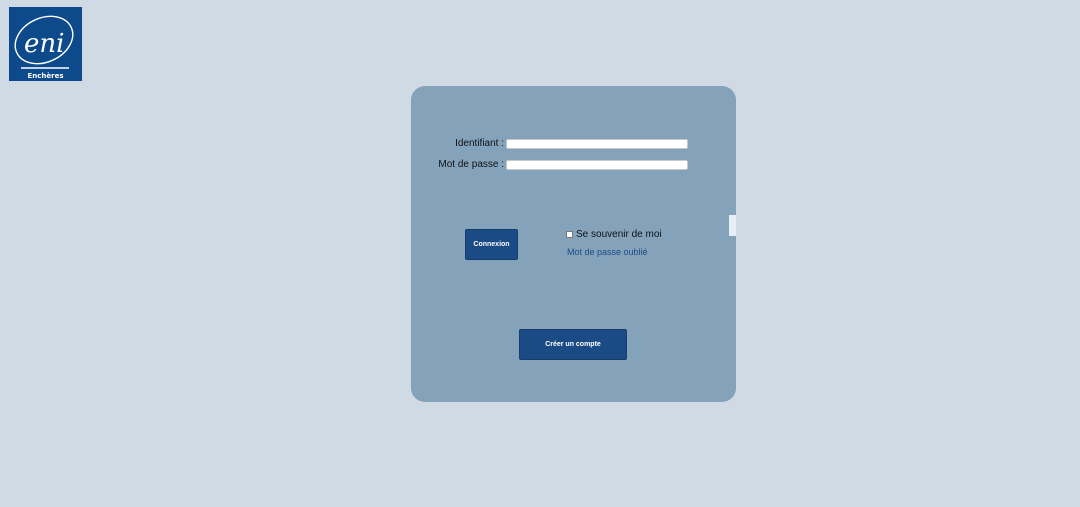 The height and width of the screenshot is (507, 1080). What do you see at coordinates (491, 244) in the screenshot?
I see `connect-button: Connexion` at bounding box center [491, 244].